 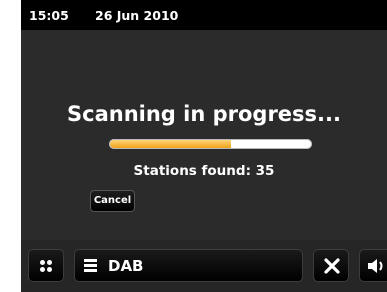 What do you see at coordinates (90, 265) in the screenshot?
I see `menu-lines-icon` at bounding box center [90, 265].